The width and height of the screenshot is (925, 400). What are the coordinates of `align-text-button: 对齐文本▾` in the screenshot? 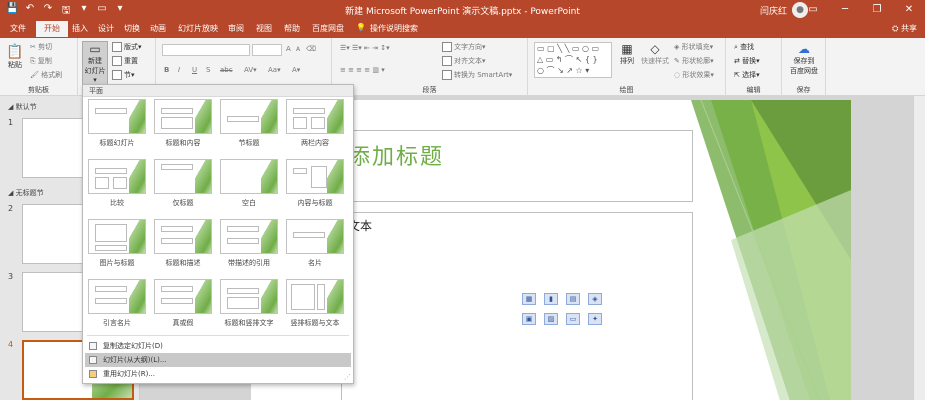 It's located at (464, 61).